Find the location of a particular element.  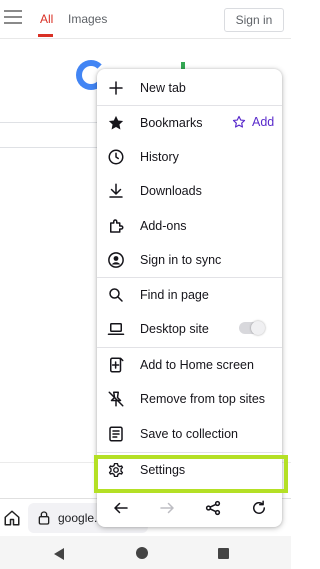

desktop-site-toggle is located at coordinates (252, 328).